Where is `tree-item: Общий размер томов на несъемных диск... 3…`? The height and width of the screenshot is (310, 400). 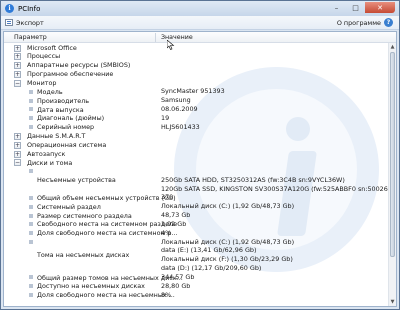
tree-item: Общий размер томов на несъемных диск... 3… is located at coordinates (200, 277).